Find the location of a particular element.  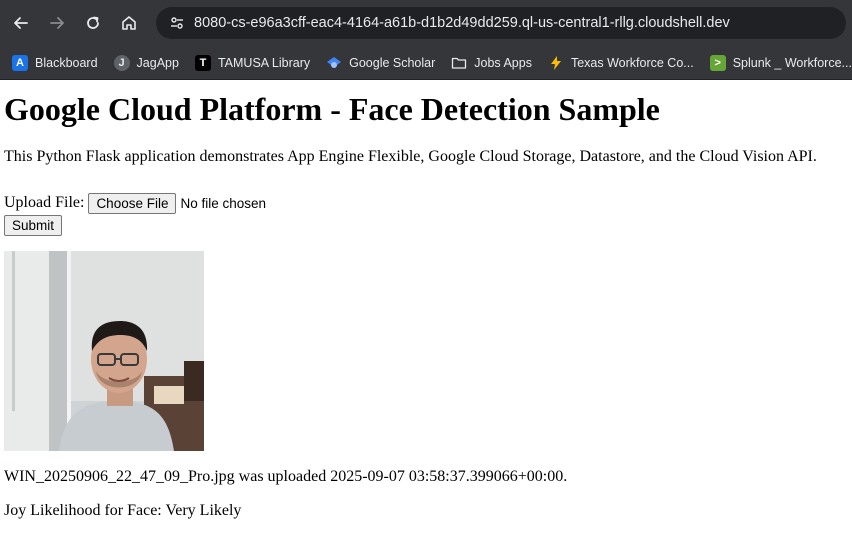

jagapp-icon: J is located at coordinates (121, 62).